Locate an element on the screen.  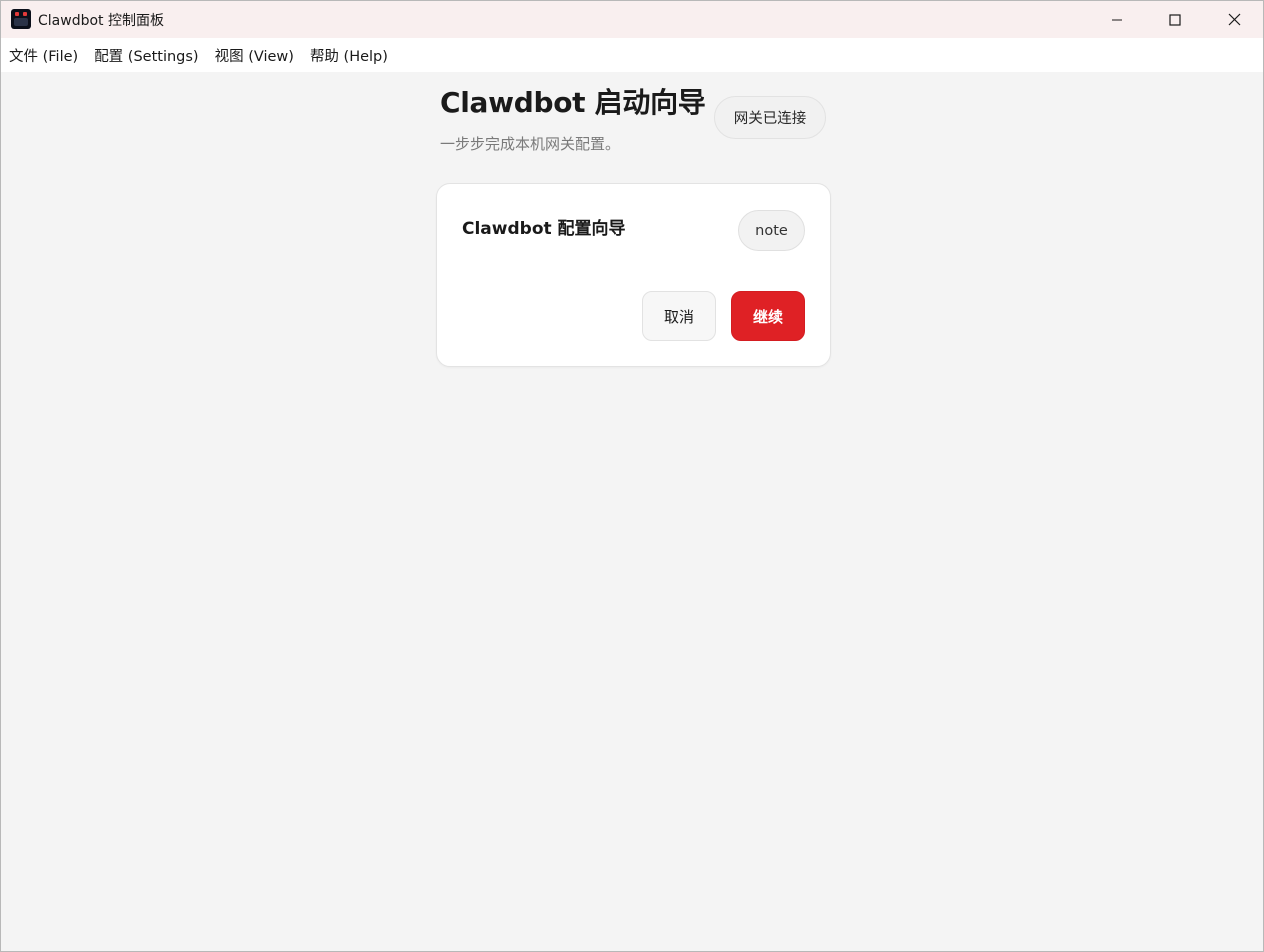
menu-view: 视图 (View) is located at coordinates (254, 55).